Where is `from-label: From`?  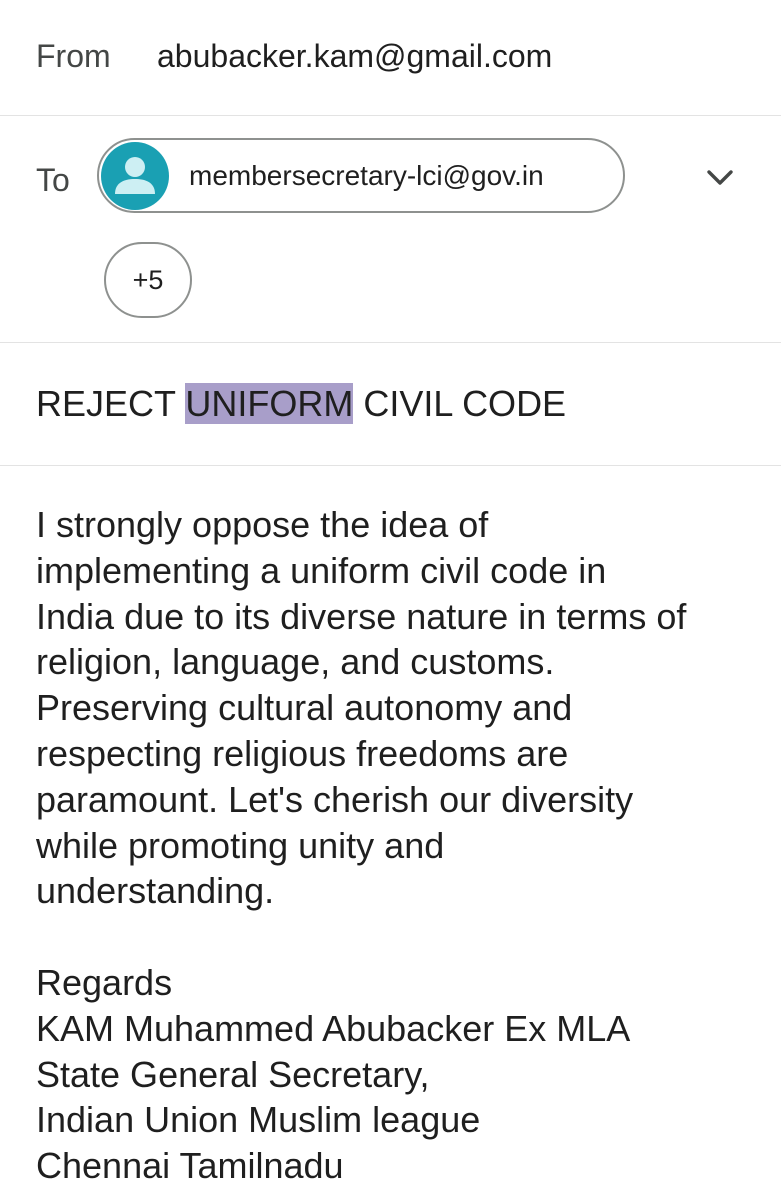 from-label: From is located at coordinates (73, 56).